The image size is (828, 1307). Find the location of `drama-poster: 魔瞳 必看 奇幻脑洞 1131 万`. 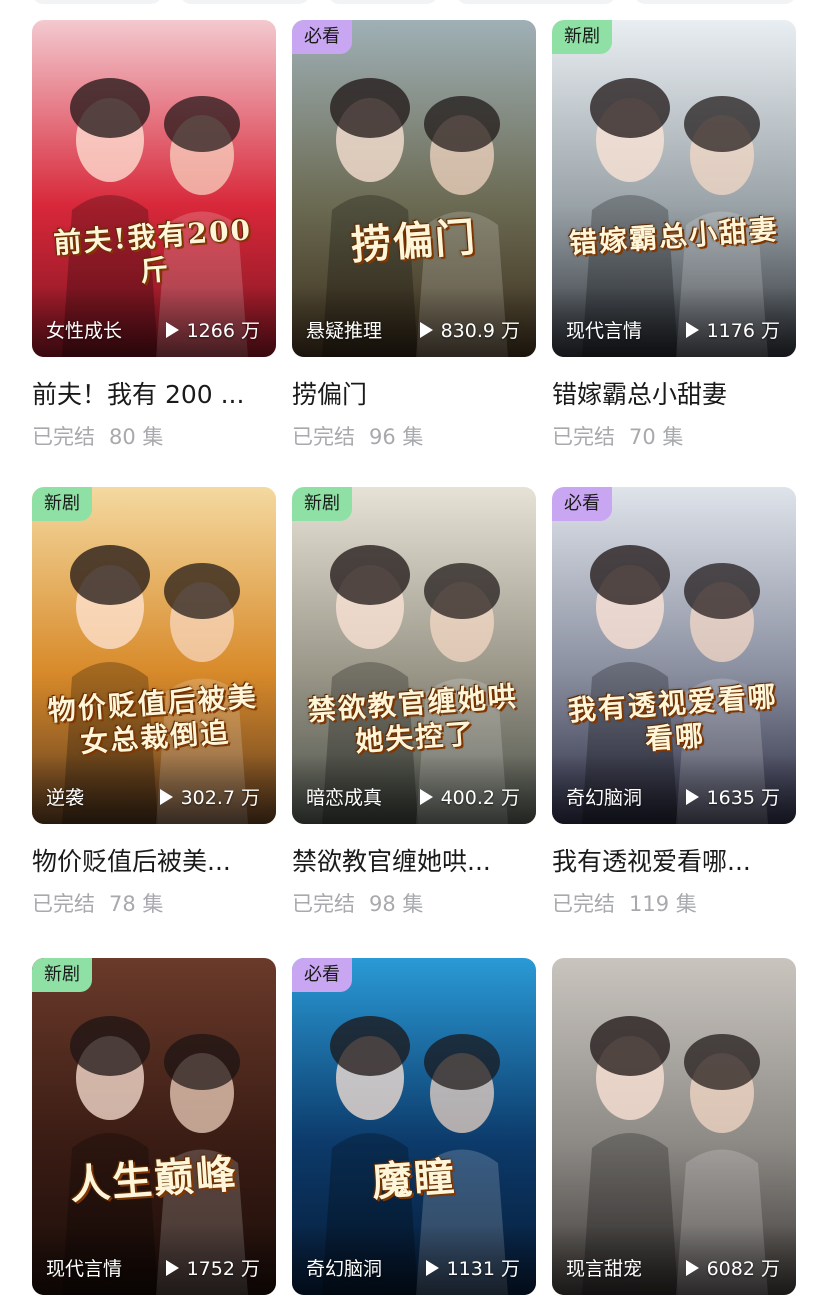

drama-poster: 魔瞳 必看 奇幻脑洞 1131 万 is located at coordinates (414, 1126).